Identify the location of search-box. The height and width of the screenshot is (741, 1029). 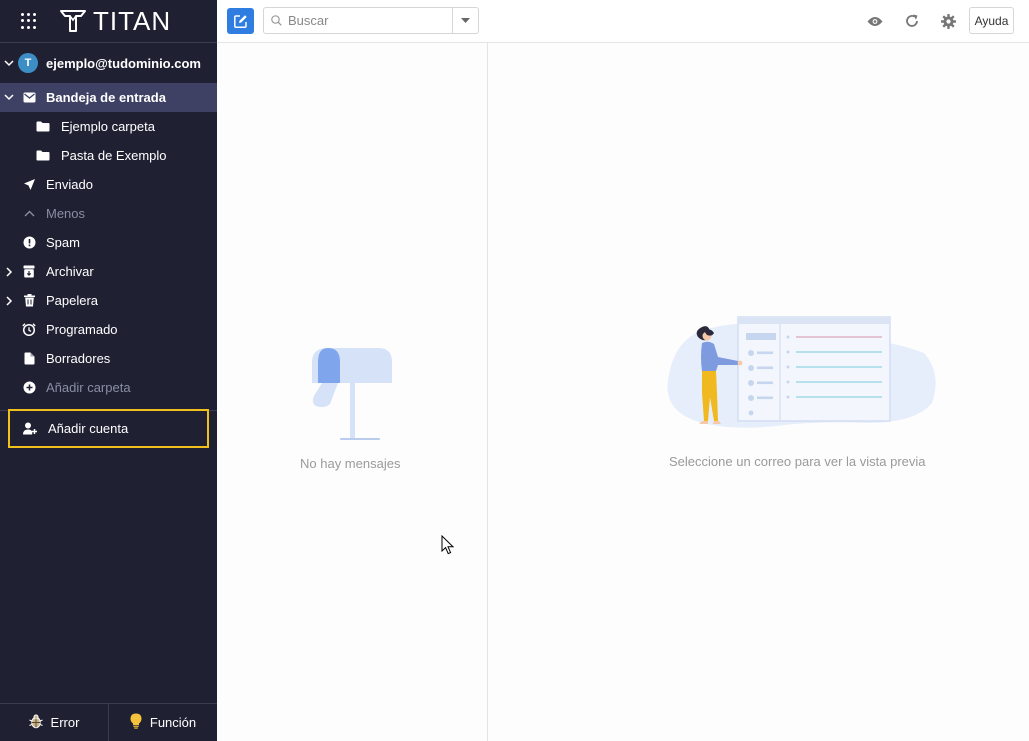
(371, 20).